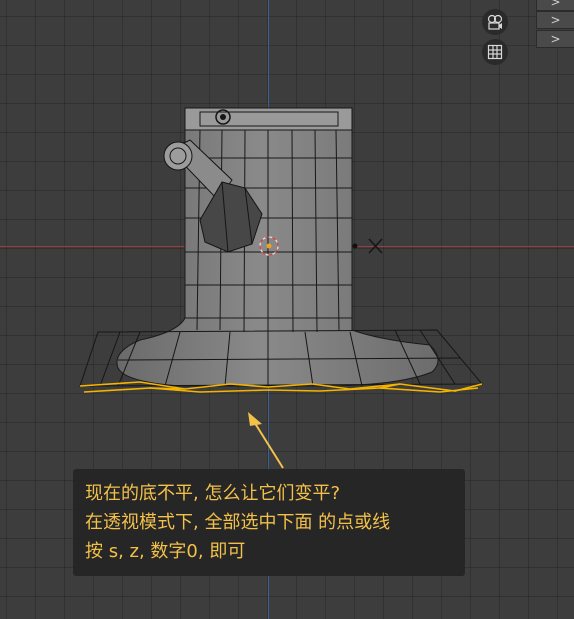 This screenshot has width=574, height=619. I want to click on grid-perspective-icon, so click(495, 52).